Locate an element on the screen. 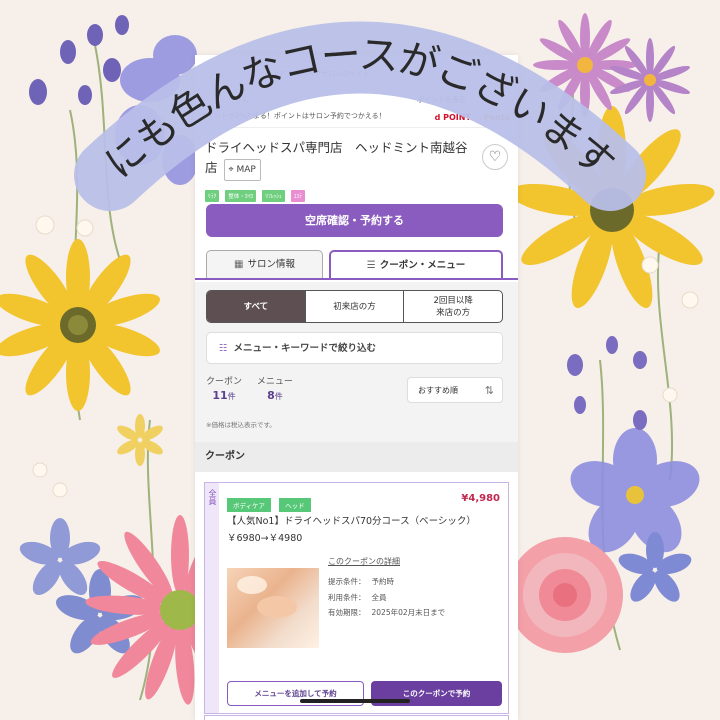 The image size is (720, 720). coupon-count-value: 11 is located at coordinates (220, 395).